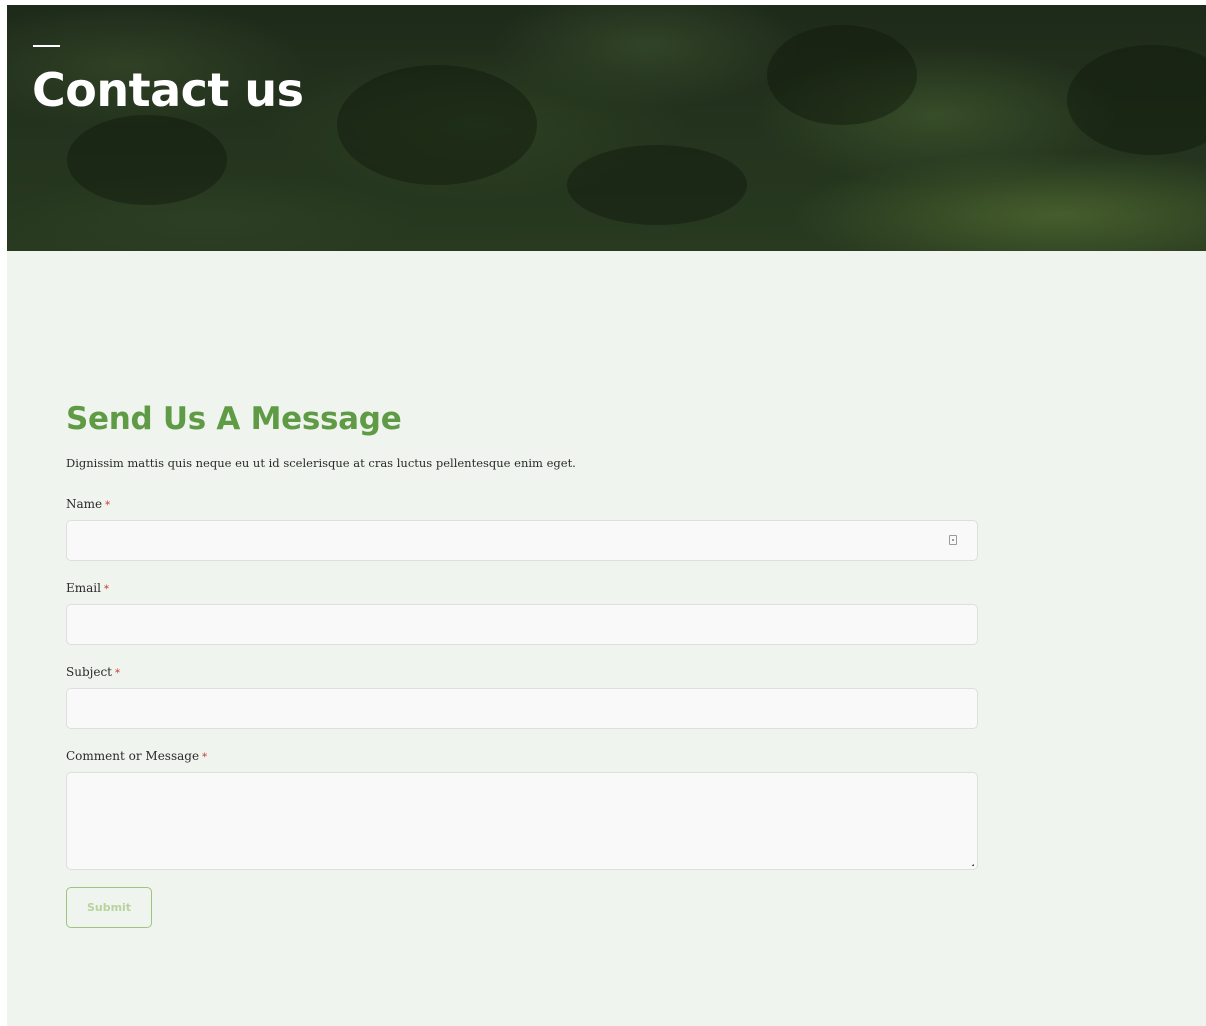 Image resolution: width=1206 pixels, height=1026 pixels. I want to click on subject-input, so click(522, 708).